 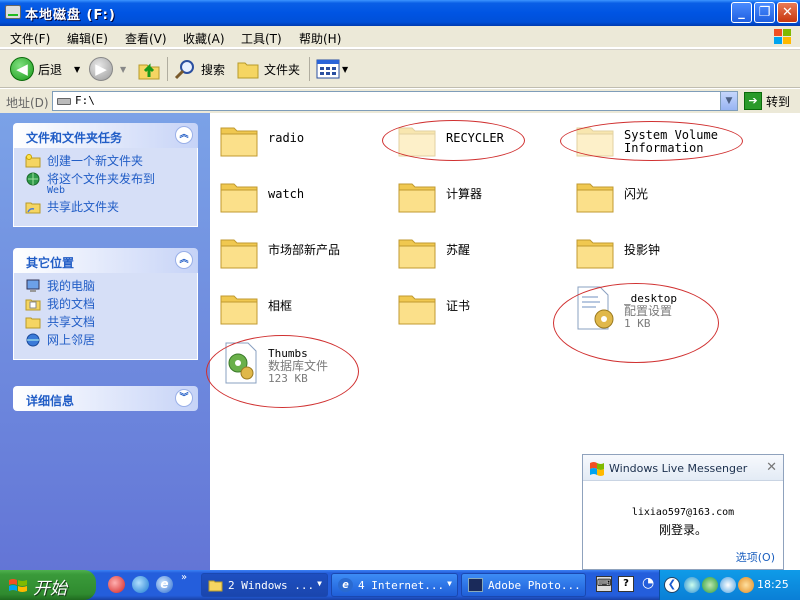 I want to click on menu-edit: 编辑(E), so click(x=87, y=38).